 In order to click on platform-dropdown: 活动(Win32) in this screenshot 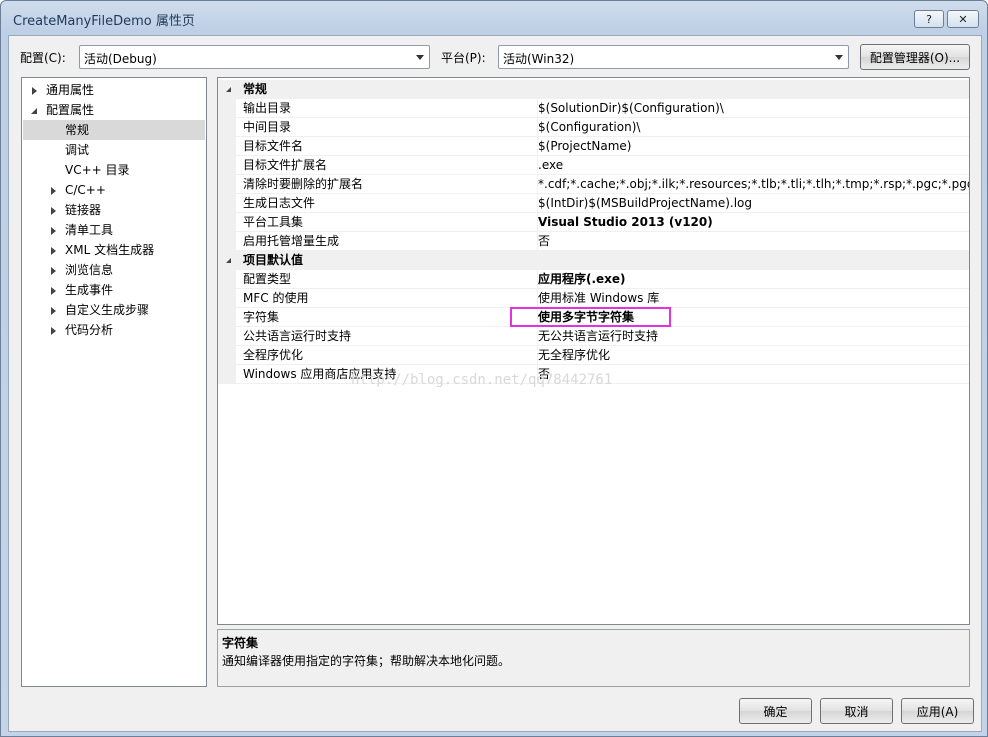, I will do `click(673, 57)`.